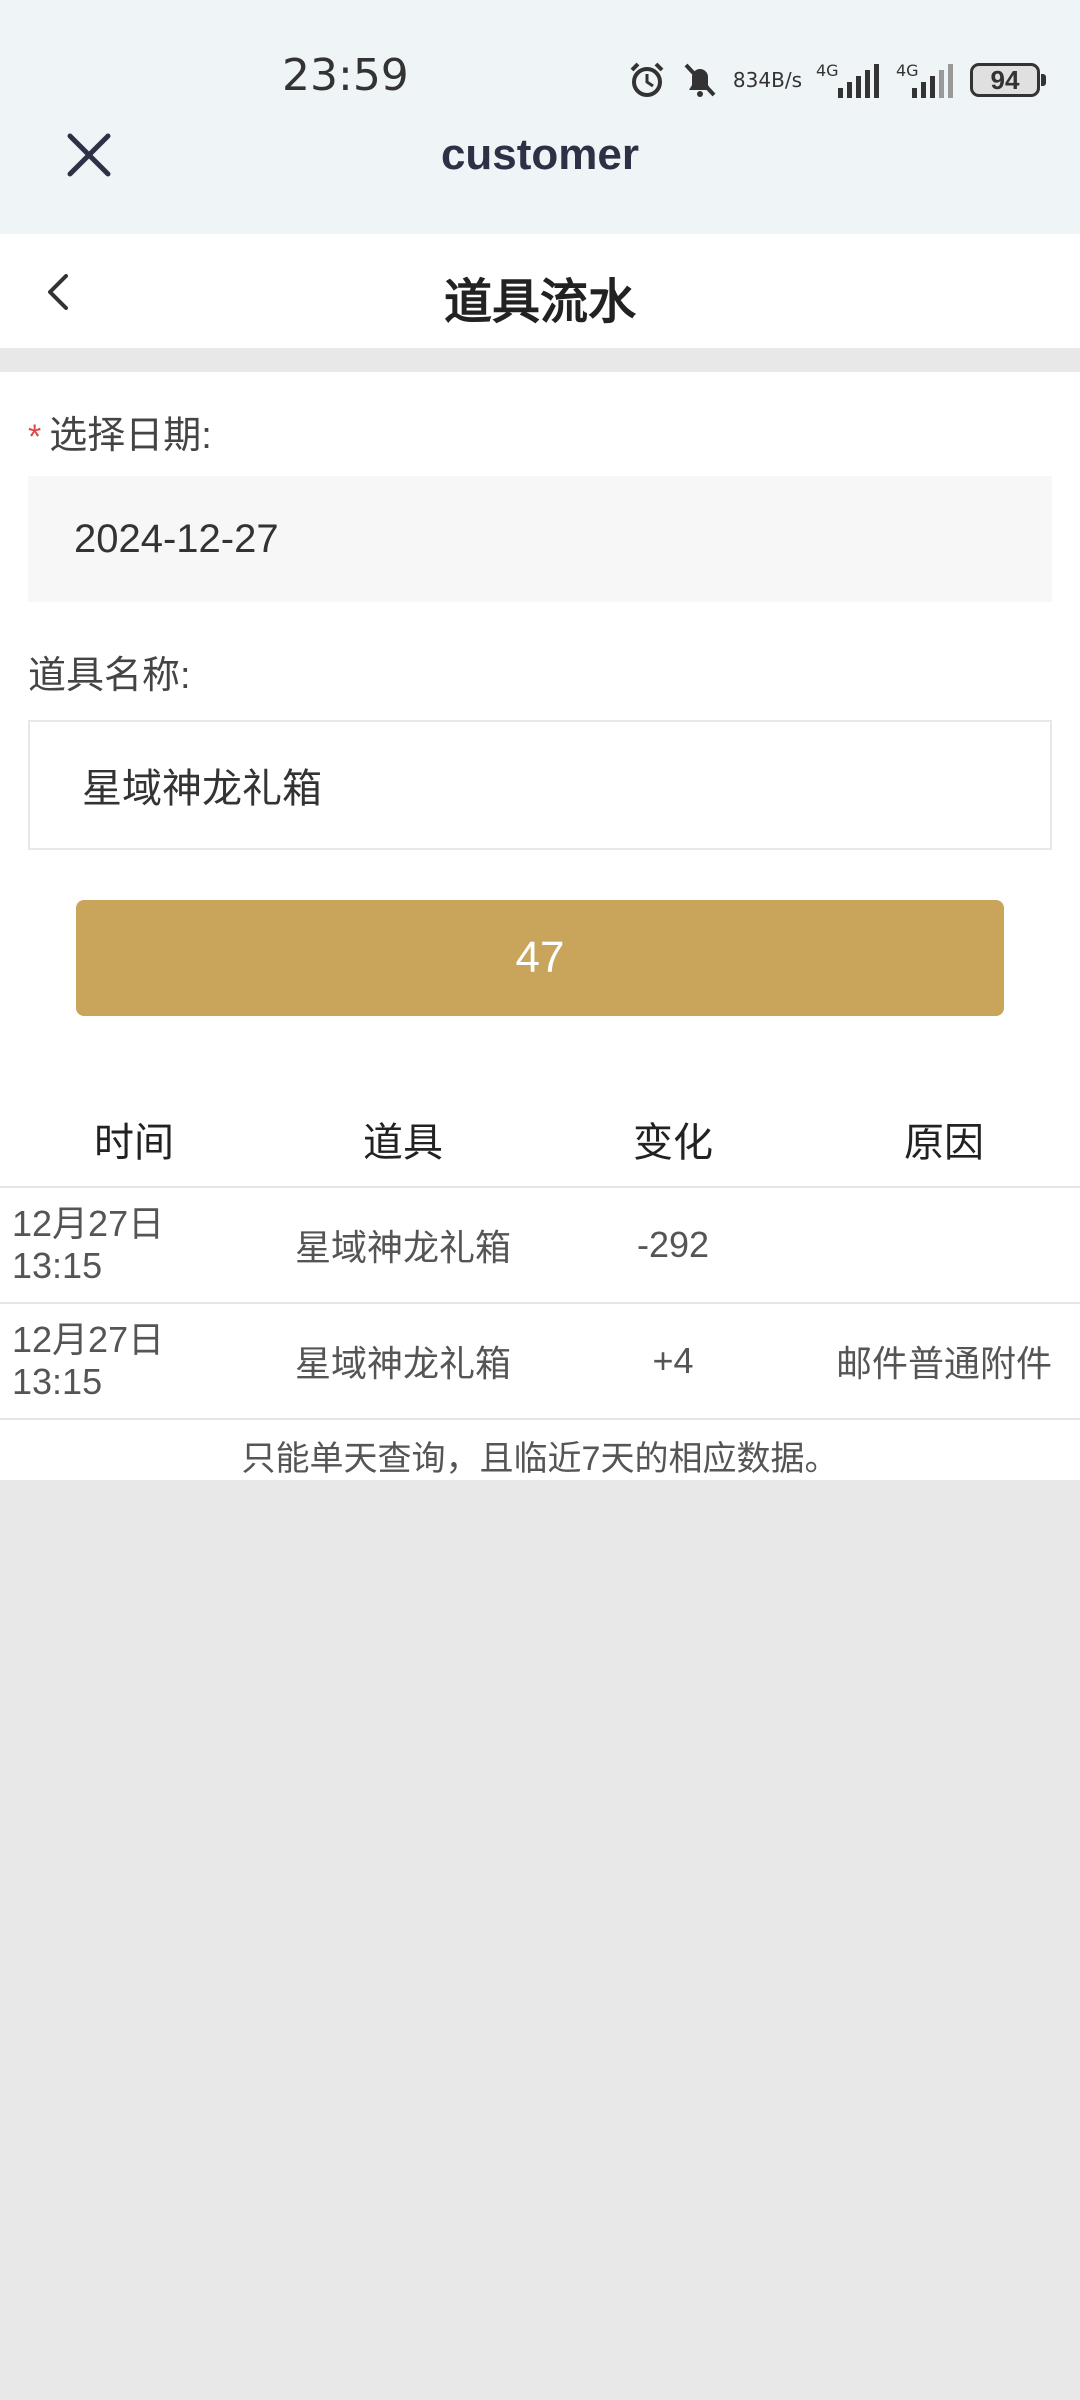  I want to click on alarm-icon, so click(647, 80).